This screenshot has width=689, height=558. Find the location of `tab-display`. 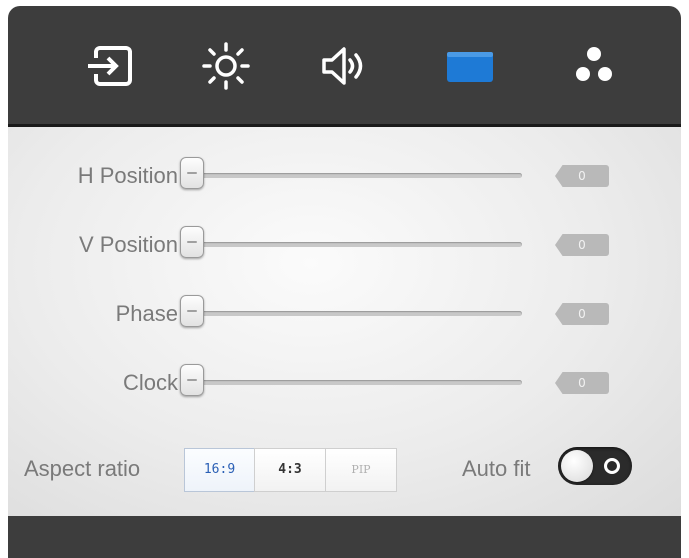

tab-display is located at coordinates (470, 66).